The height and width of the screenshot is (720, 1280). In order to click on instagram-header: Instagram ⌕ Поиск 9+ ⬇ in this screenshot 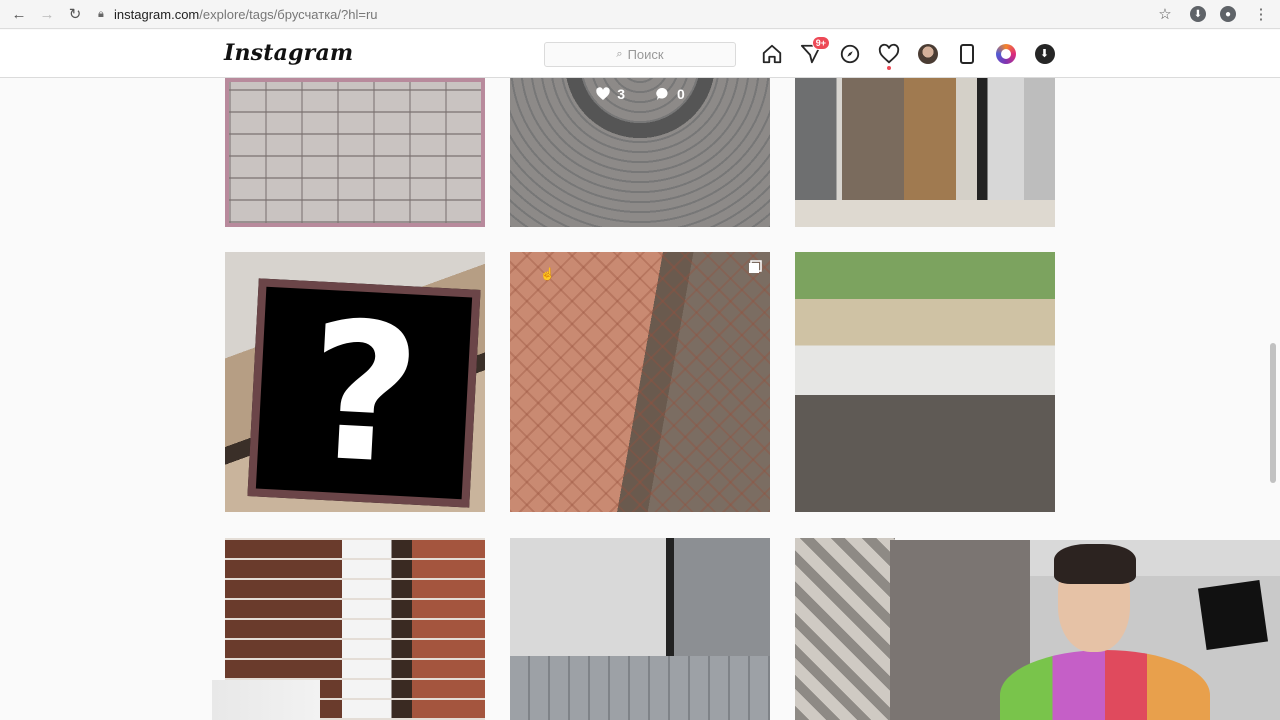, I will do `click(640, 54)`.